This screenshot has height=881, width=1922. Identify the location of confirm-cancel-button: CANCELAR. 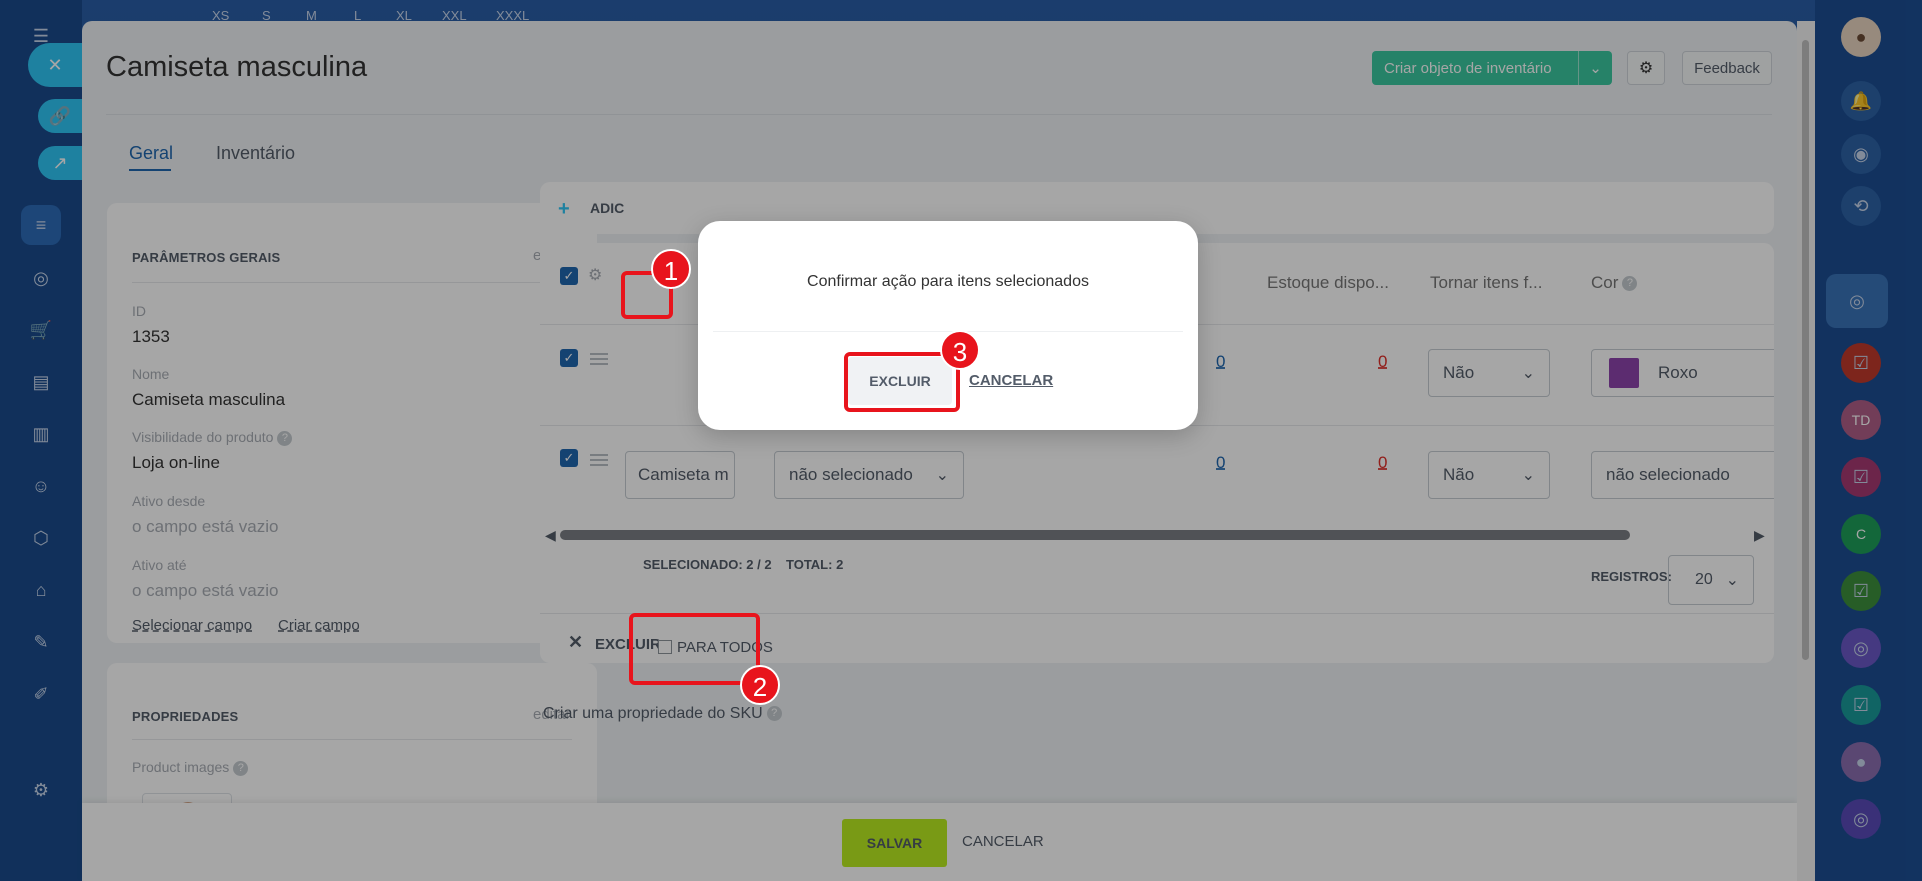
(1011, 380).